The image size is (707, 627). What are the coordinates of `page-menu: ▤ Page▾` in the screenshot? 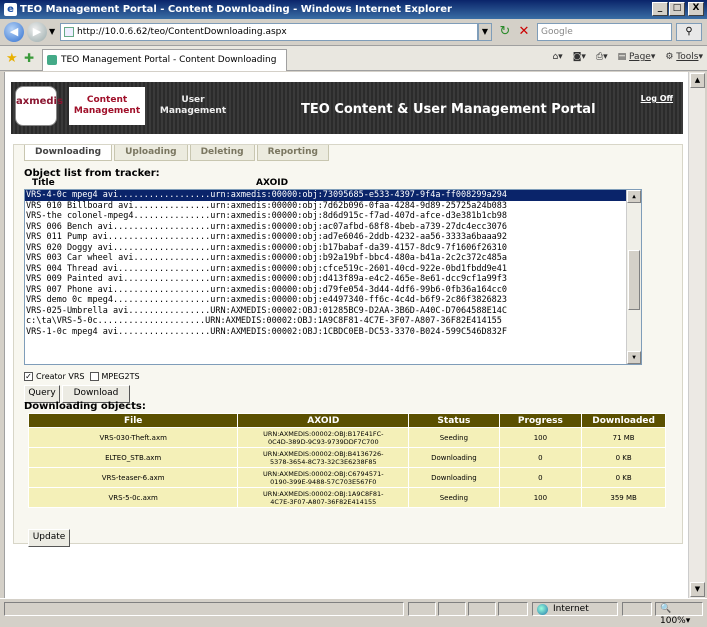 It's located at (637, 57).